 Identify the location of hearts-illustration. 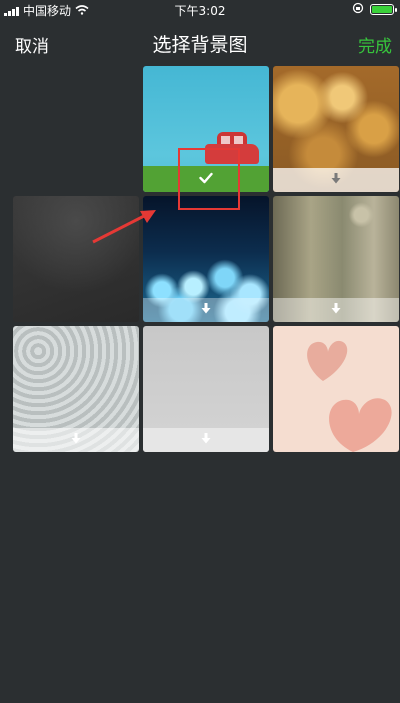
(349, 396).